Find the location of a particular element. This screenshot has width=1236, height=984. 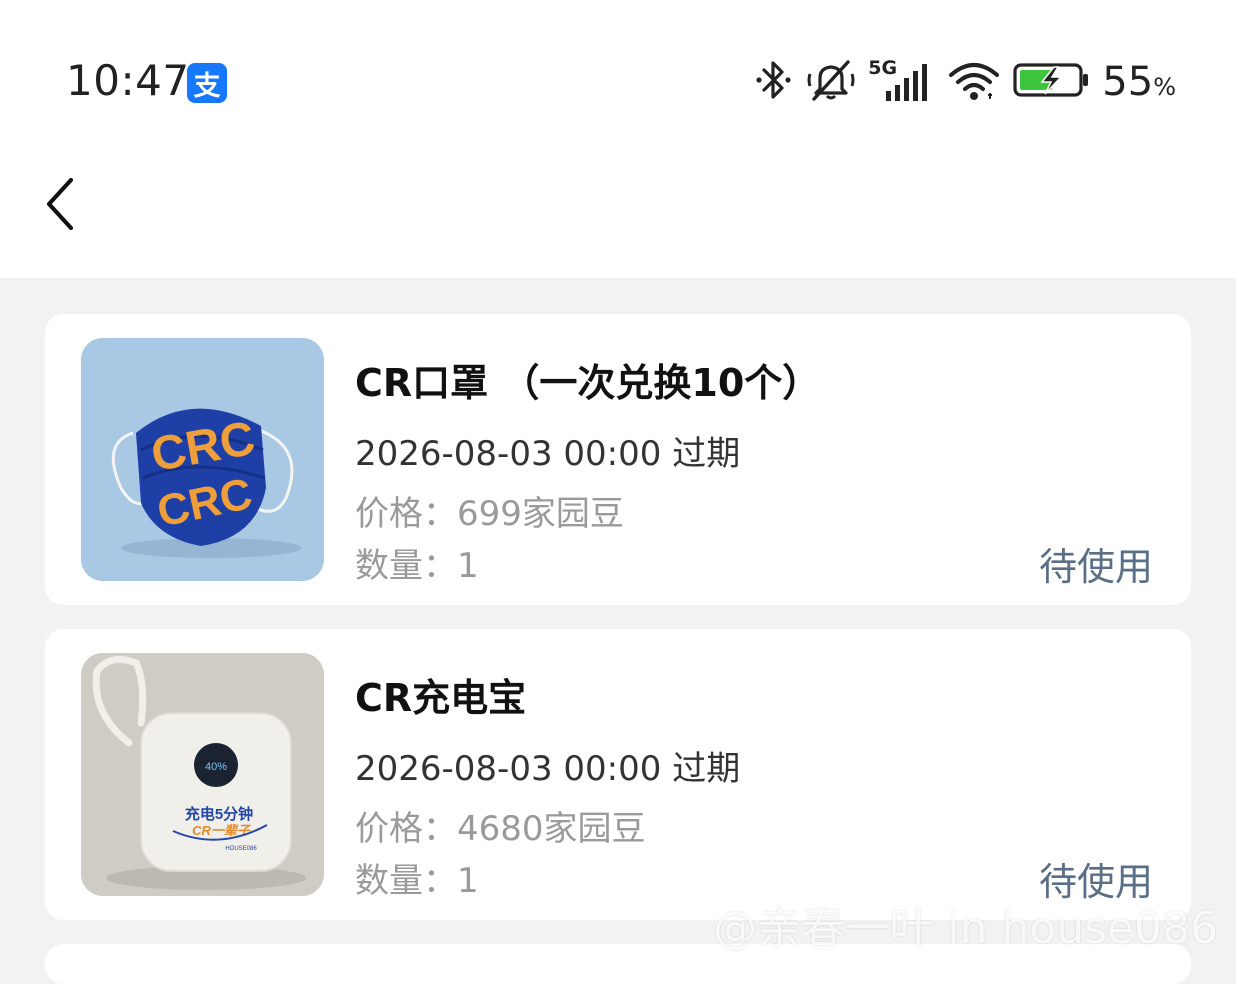

power-bank-display-text: 40% is located at coordinates (216, 767).